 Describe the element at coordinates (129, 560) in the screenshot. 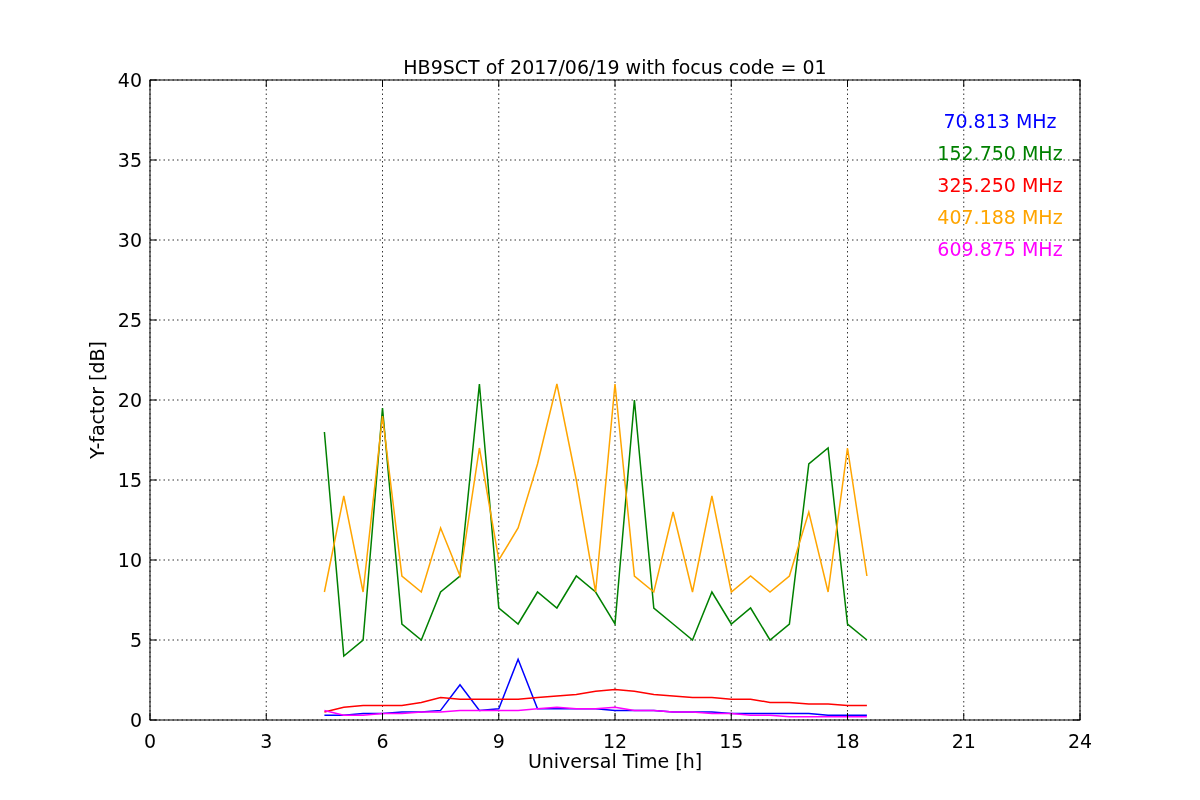

I see `y-tick-label: 10` at that location.